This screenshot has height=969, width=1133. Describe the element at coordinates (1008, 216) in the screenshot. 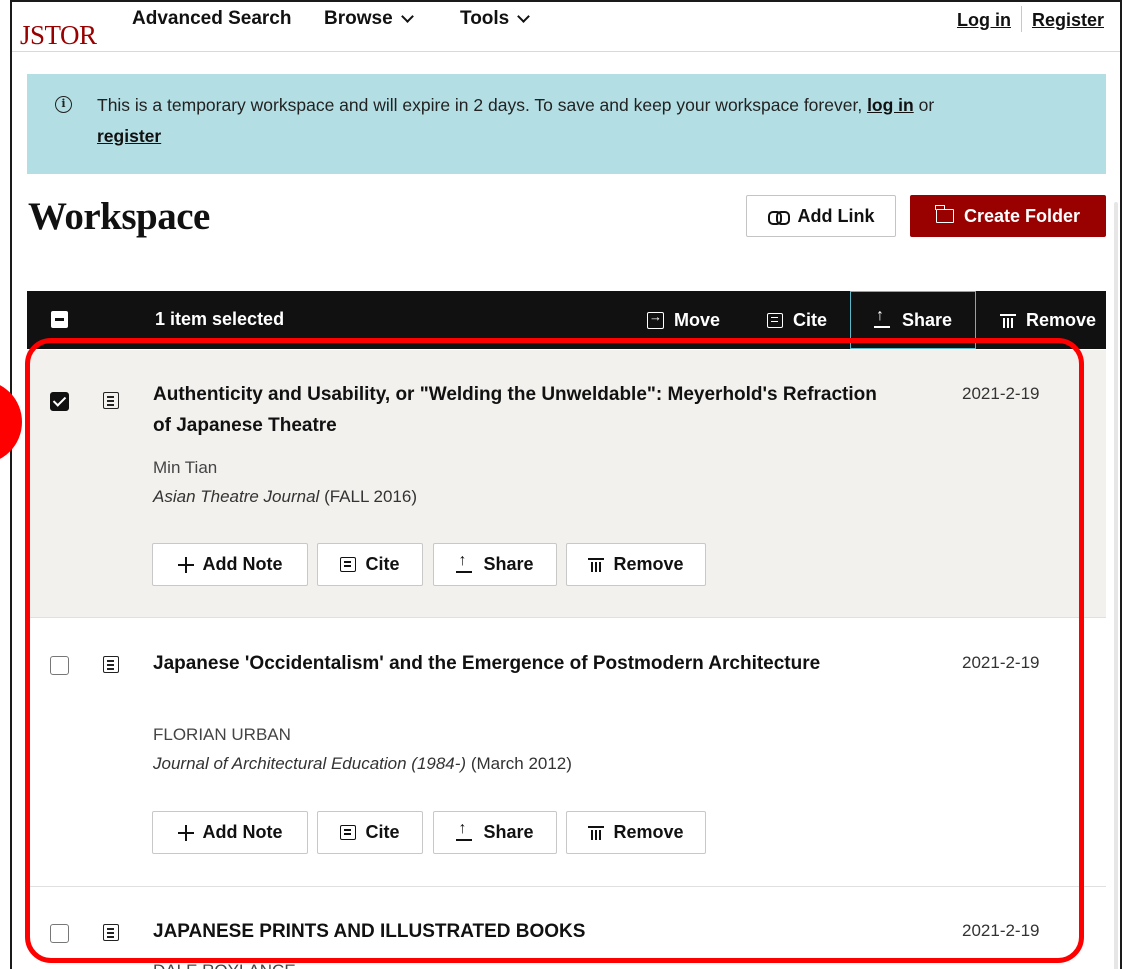

I see `create-folder-button: Create Folder` at that location.